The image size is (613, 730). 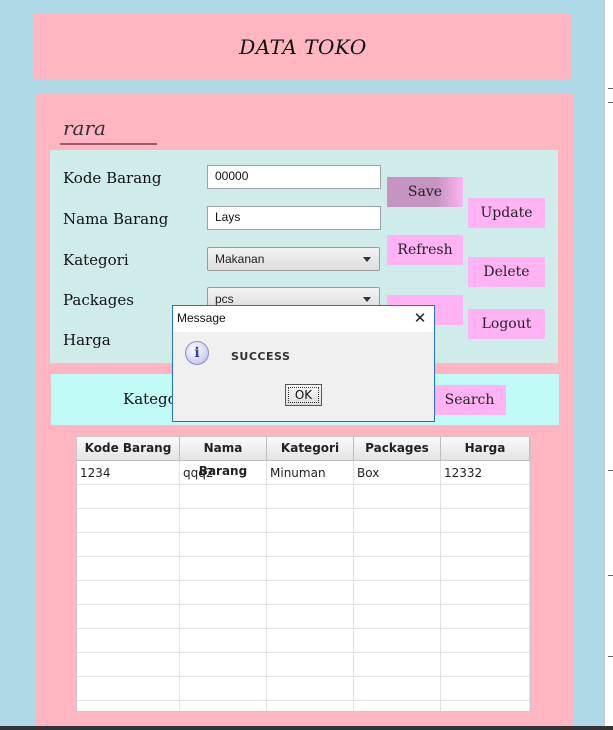 What do you see at coordinates (469, 400) in the screenshot?
I see `search-button: Search` at bounding box center [469, 400].